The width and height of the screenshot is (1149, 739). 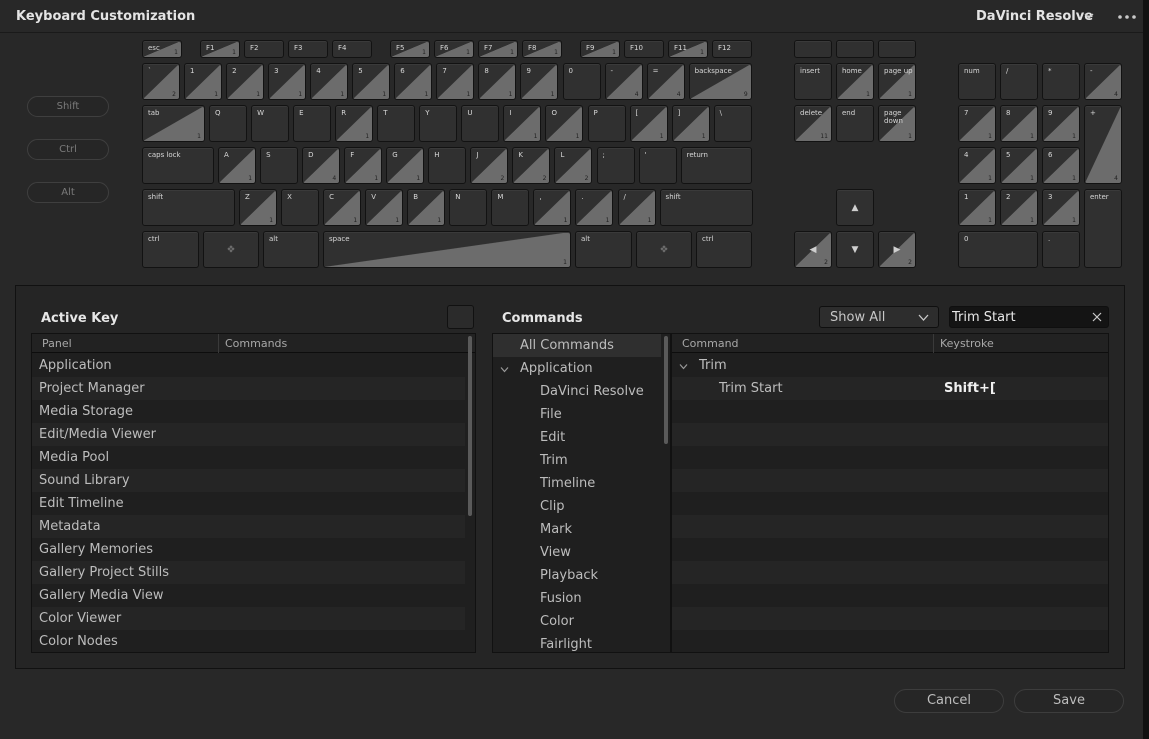 What do you see at coordinates (577, 437) in the screenshot?
I see `tree-item: Edit` at bounding box center [577, 437].